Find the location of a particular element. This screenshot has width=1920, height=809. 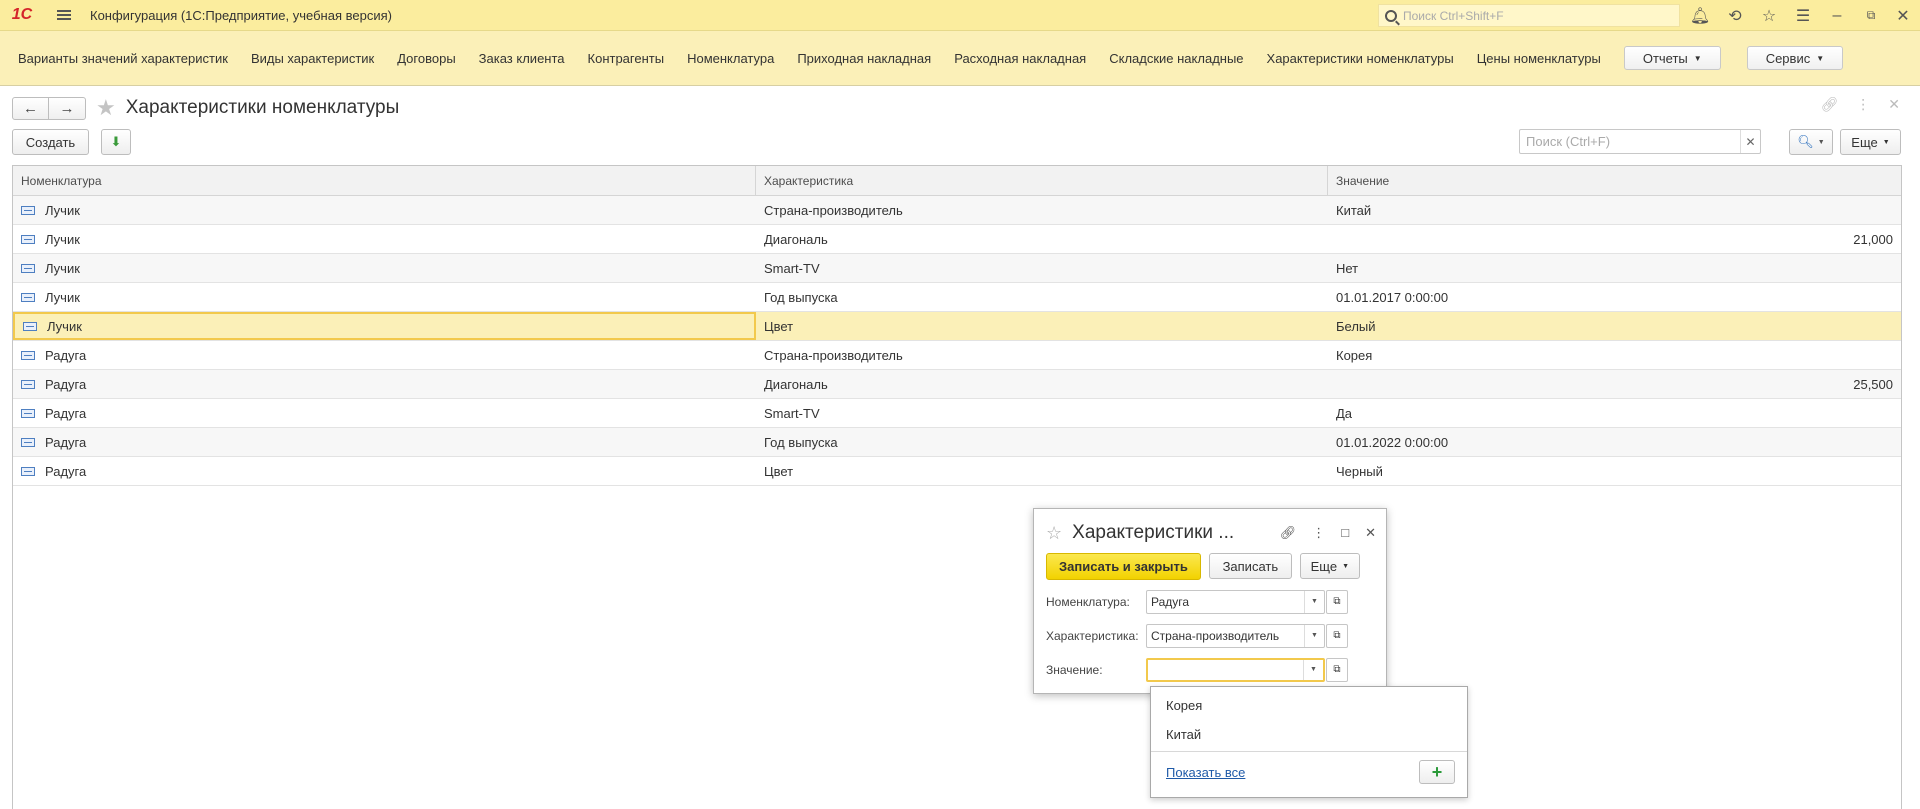

column-header-value: Значение is located at coordinates (1614, 180).